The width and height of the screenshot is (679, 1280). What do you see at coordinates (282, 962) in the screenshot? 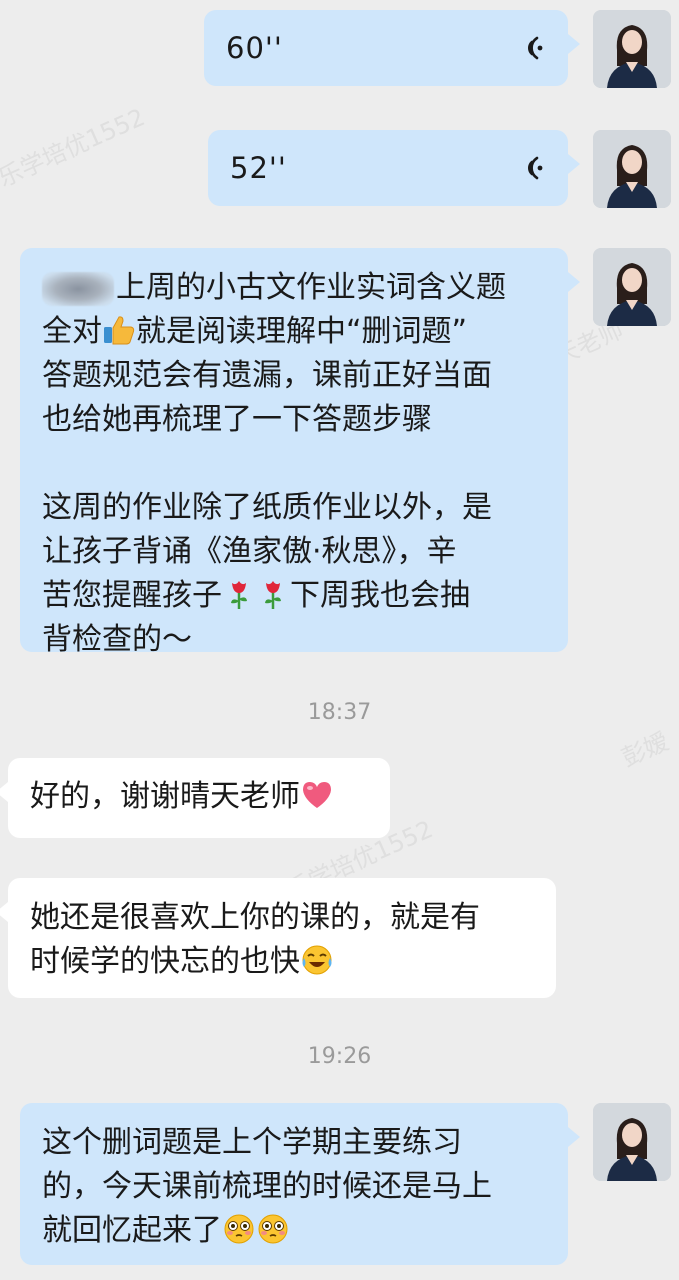
I see `message-line: 时候学的快忘的也快` at bounding box center [282, 962].